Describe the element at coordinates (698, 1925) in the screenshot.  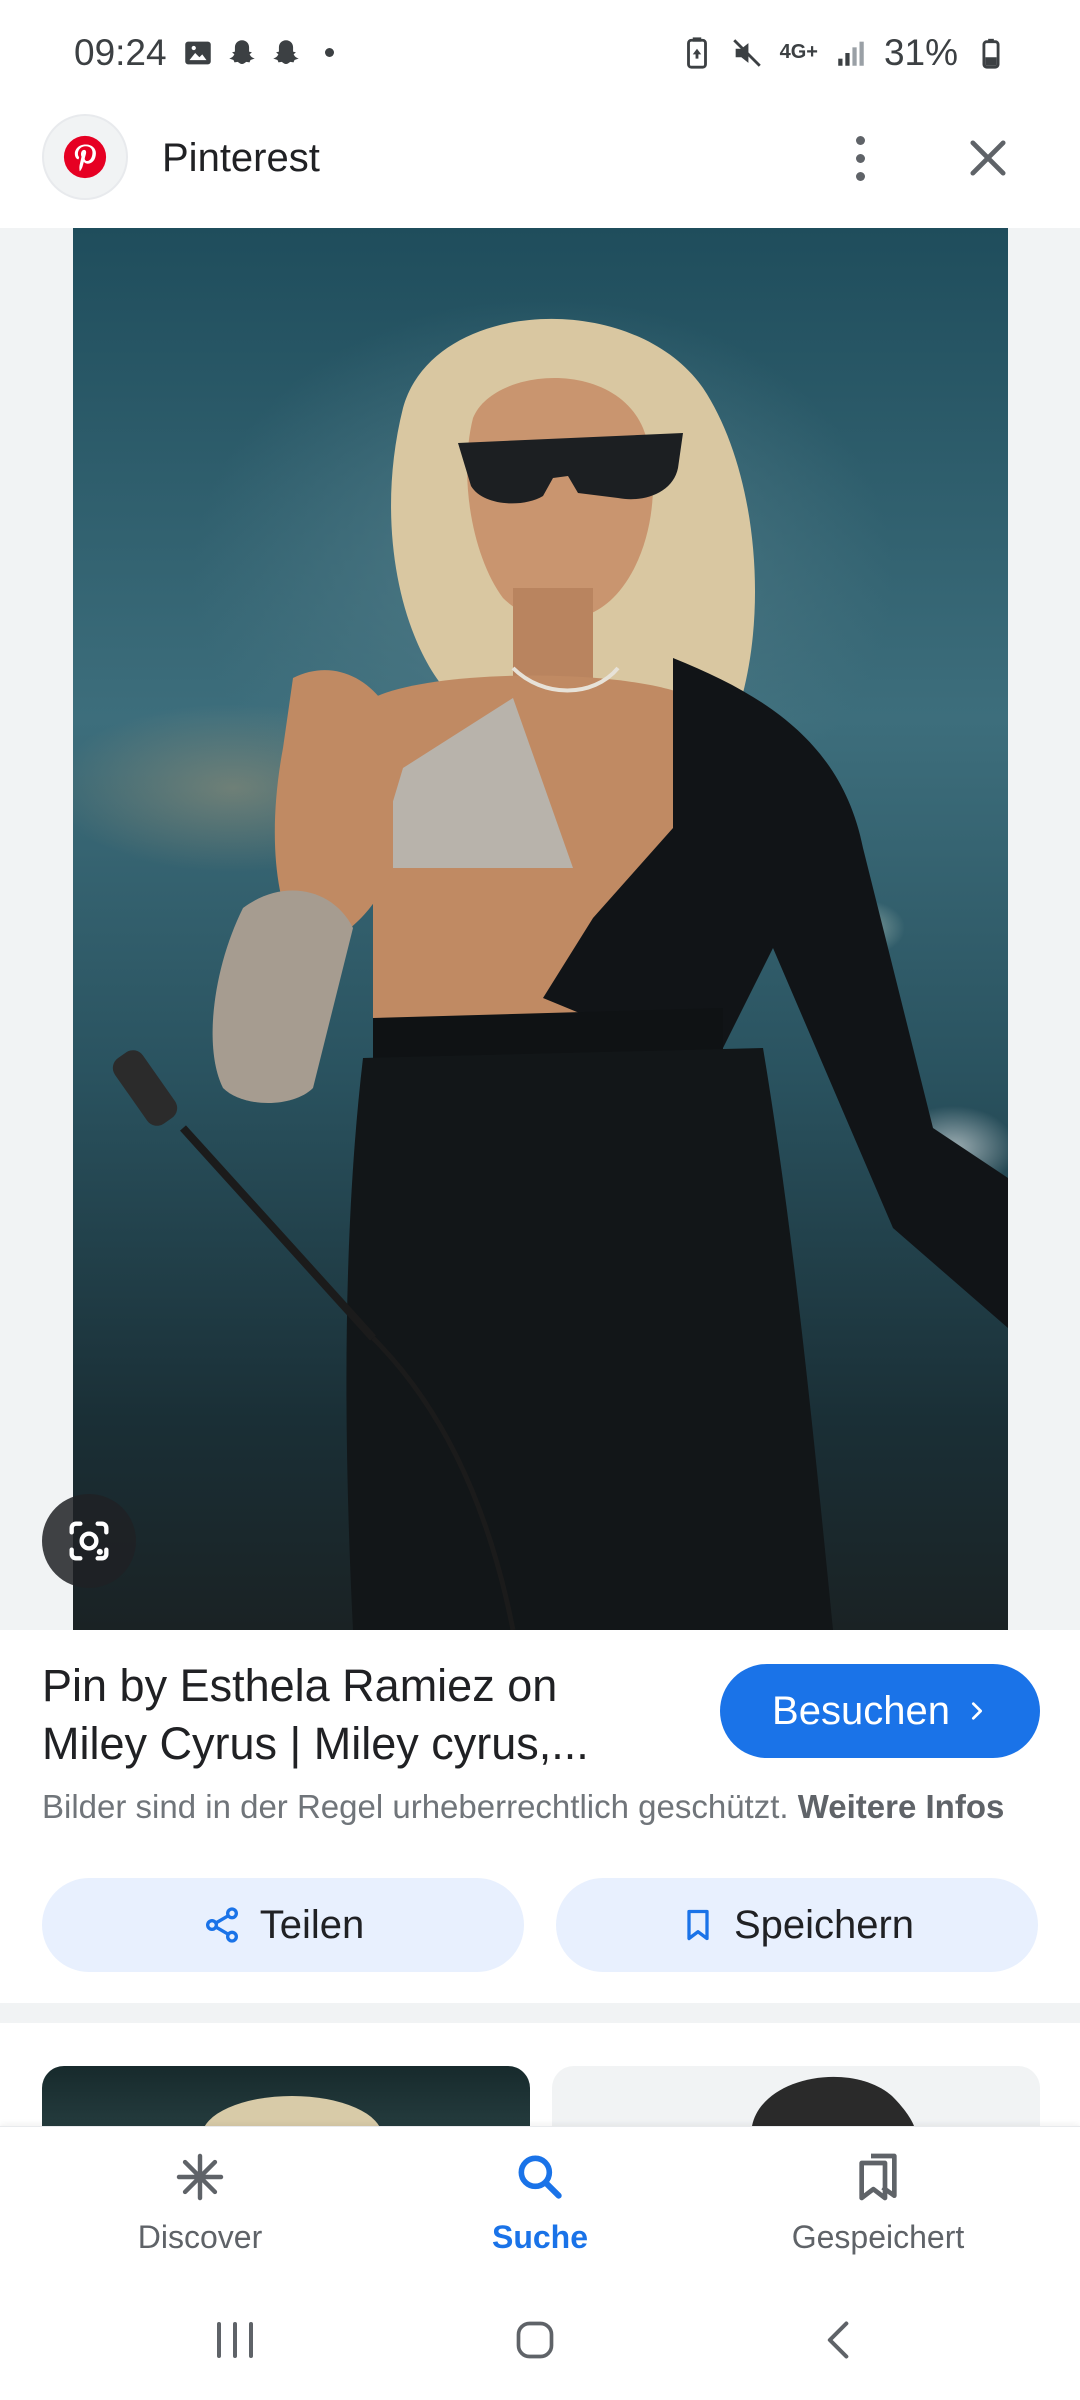
I see `bookmark-icon` at that location.